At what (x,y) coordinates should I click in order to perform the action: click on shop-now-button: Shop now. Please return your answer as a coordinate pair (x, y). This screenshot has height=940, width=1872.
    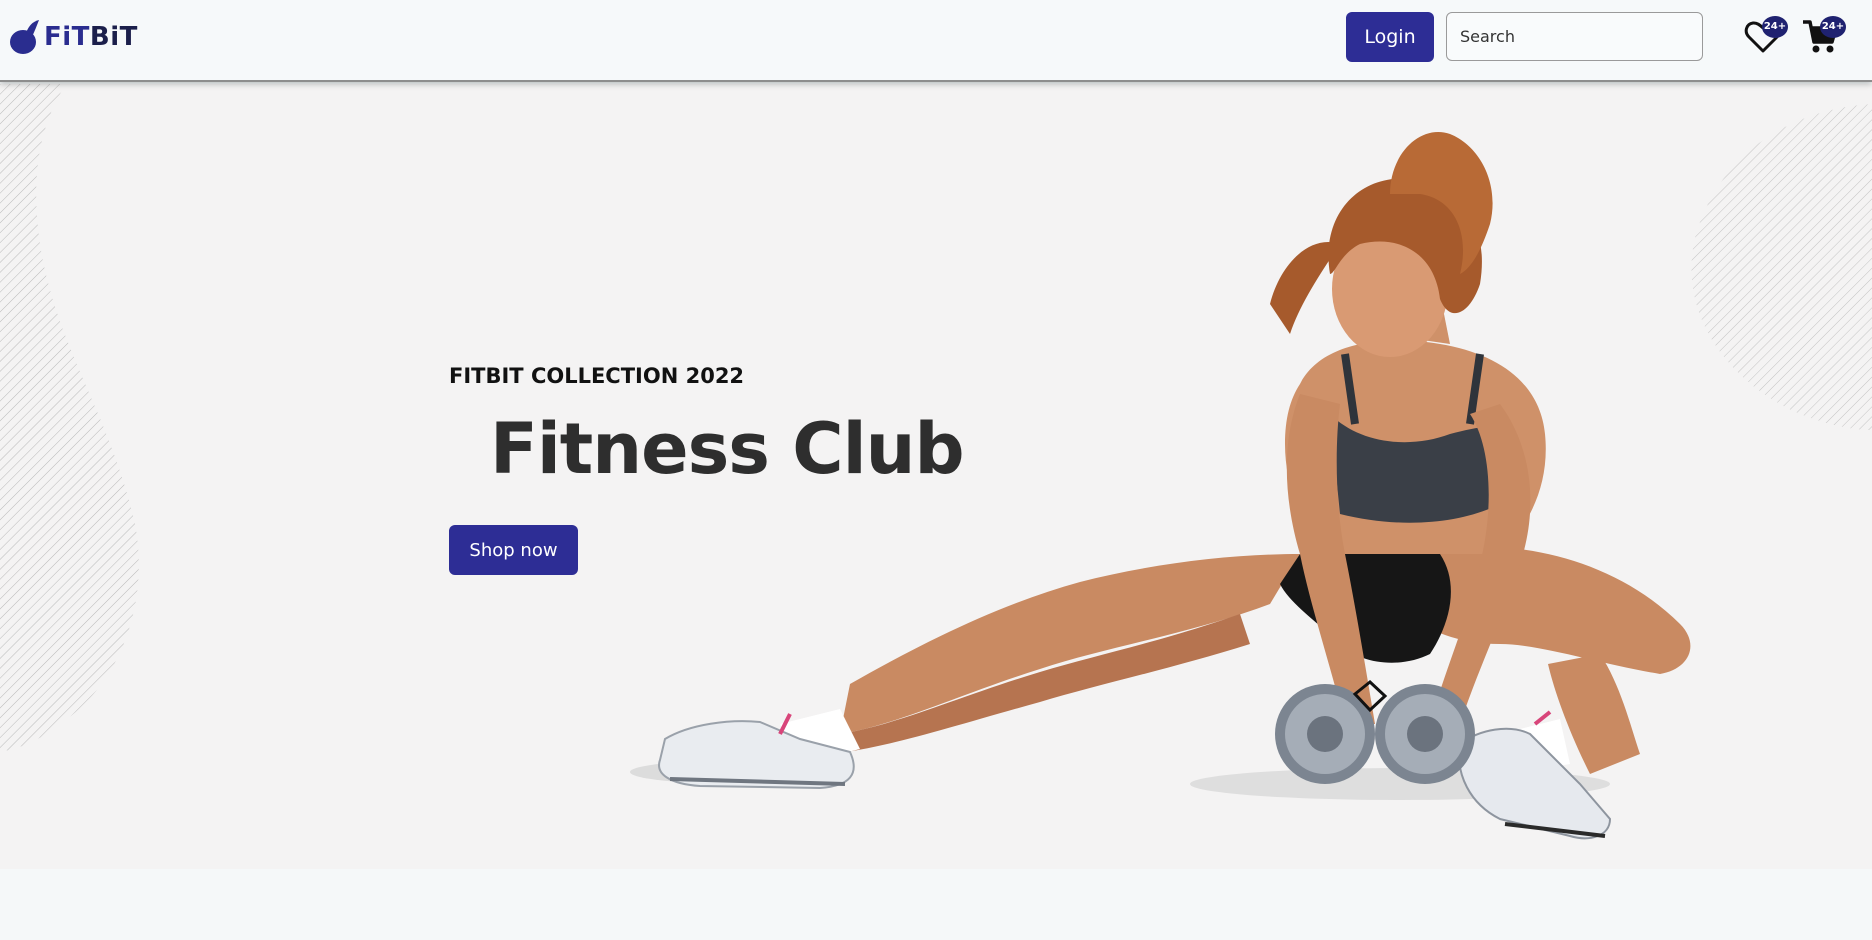
    Looking at the image, I should click on (513, 550).